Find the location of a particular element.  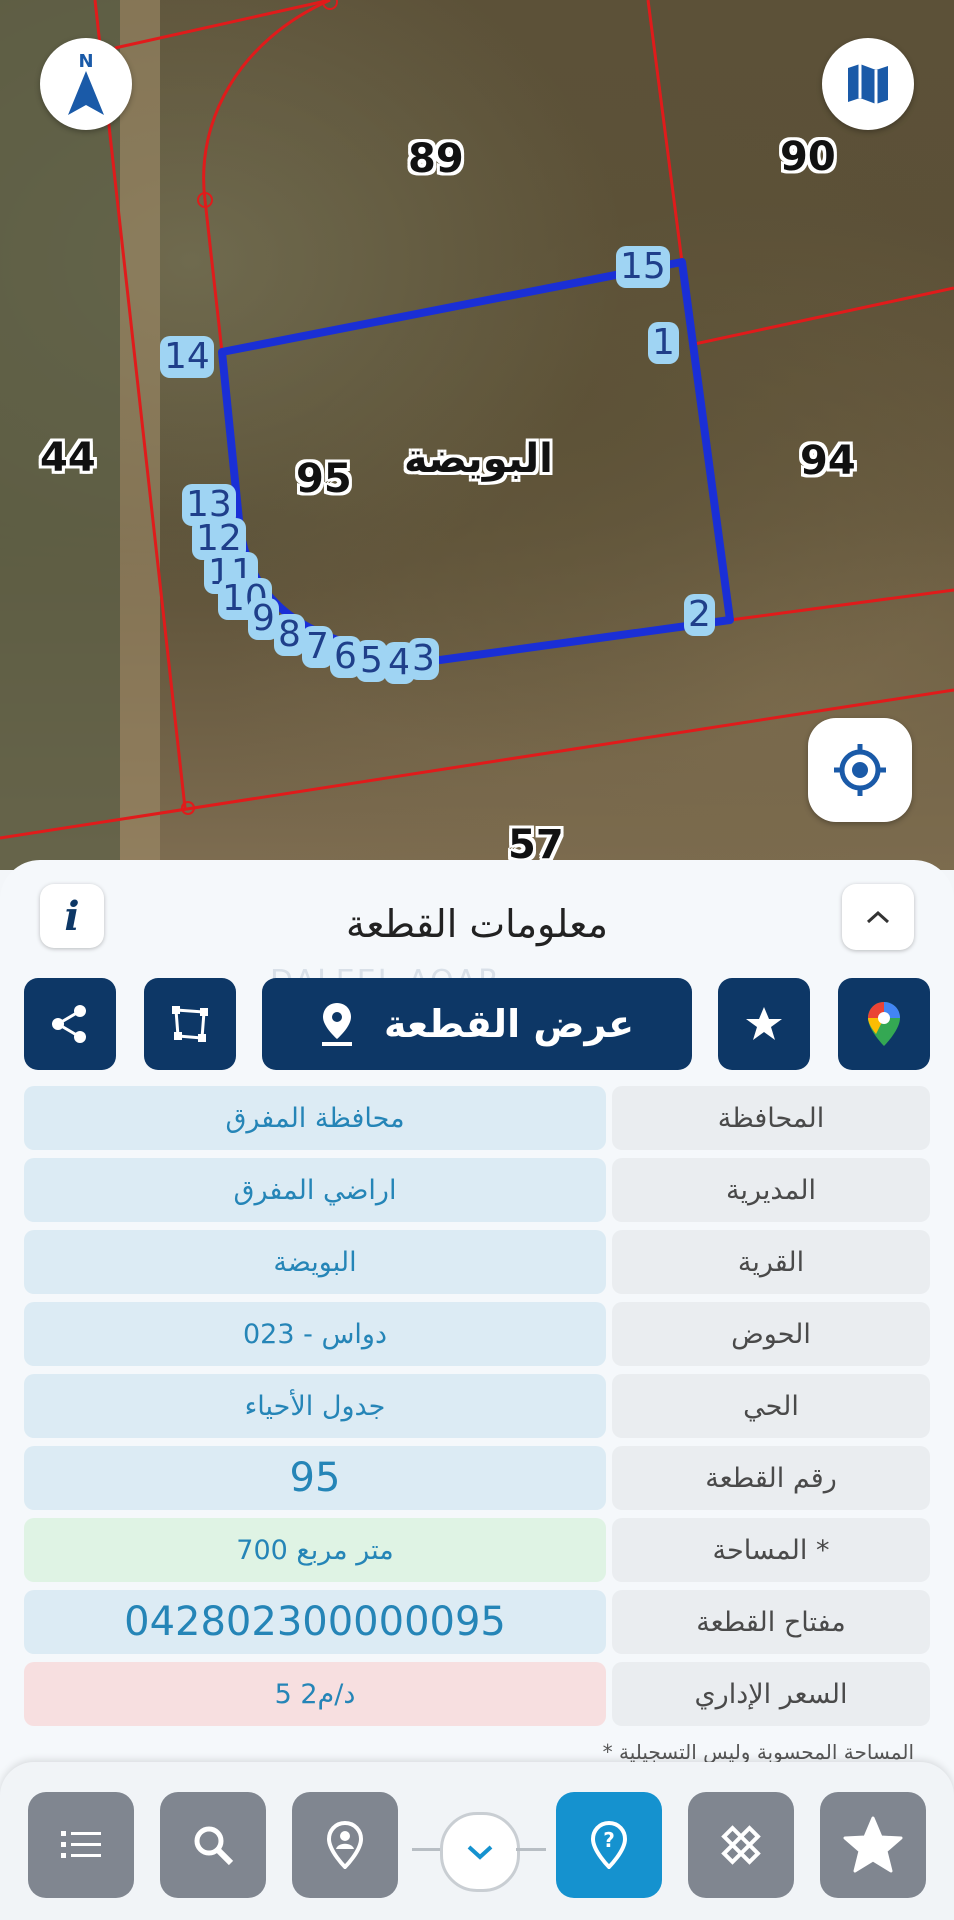

basin-label: الحوض is located at coordinates (771, 1334).